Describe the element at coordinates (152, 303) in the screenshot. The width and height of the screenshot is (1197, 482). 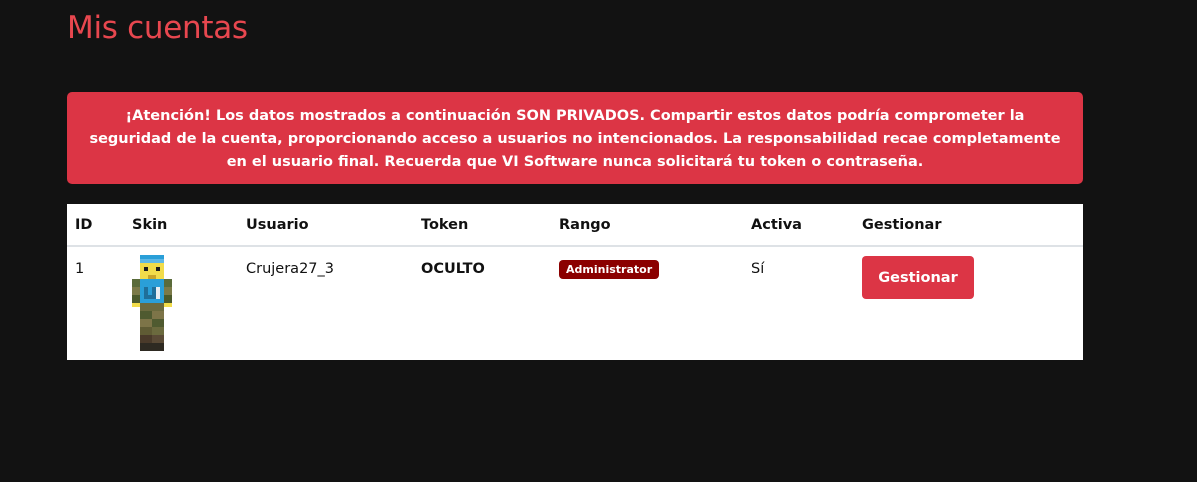
I see `minecraft-skin-avatar-icon` at that location.